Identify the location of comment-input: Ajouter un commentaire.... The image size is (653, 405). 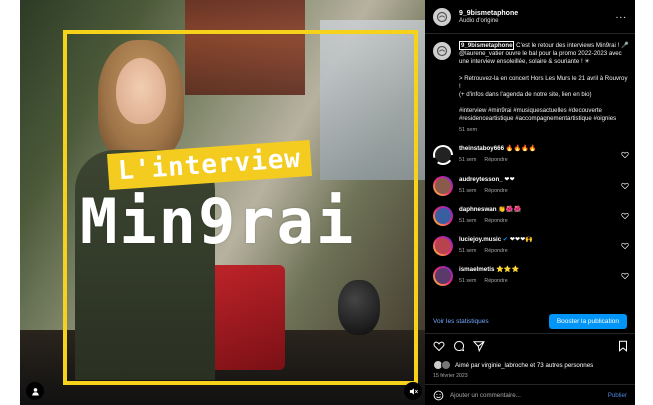
(526, 395).